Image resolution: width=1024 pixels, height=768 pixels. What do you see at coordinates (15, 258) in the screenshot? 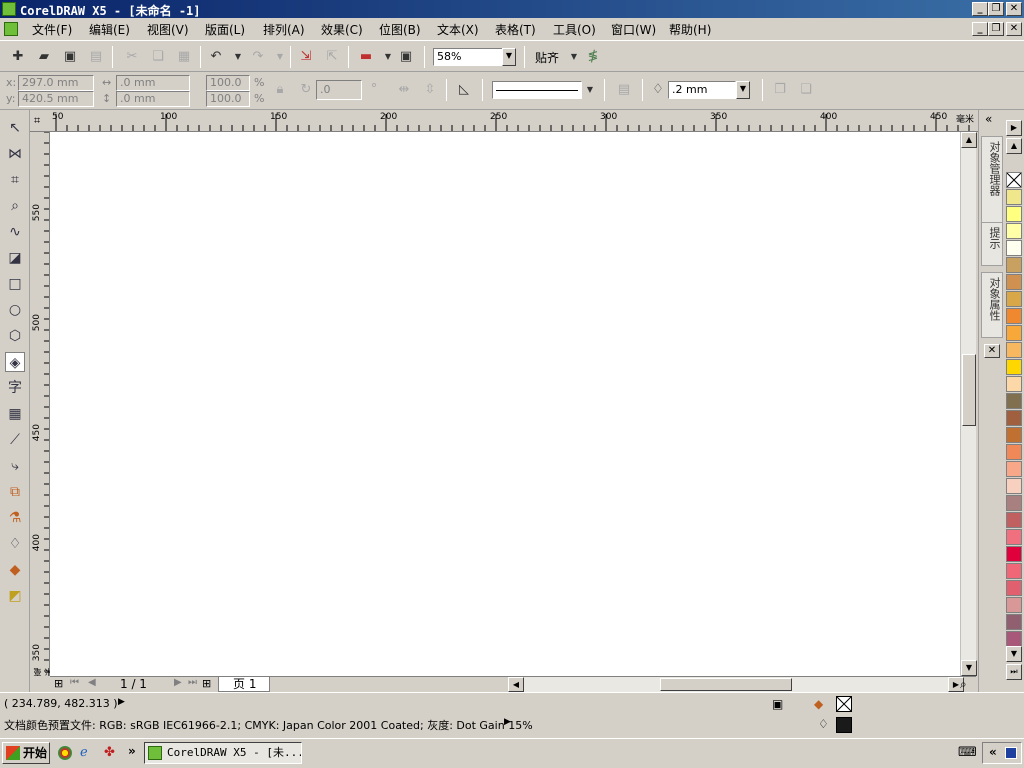
I see `smart-fill-tool-icon: ◪` at bounding box center [15, 258].